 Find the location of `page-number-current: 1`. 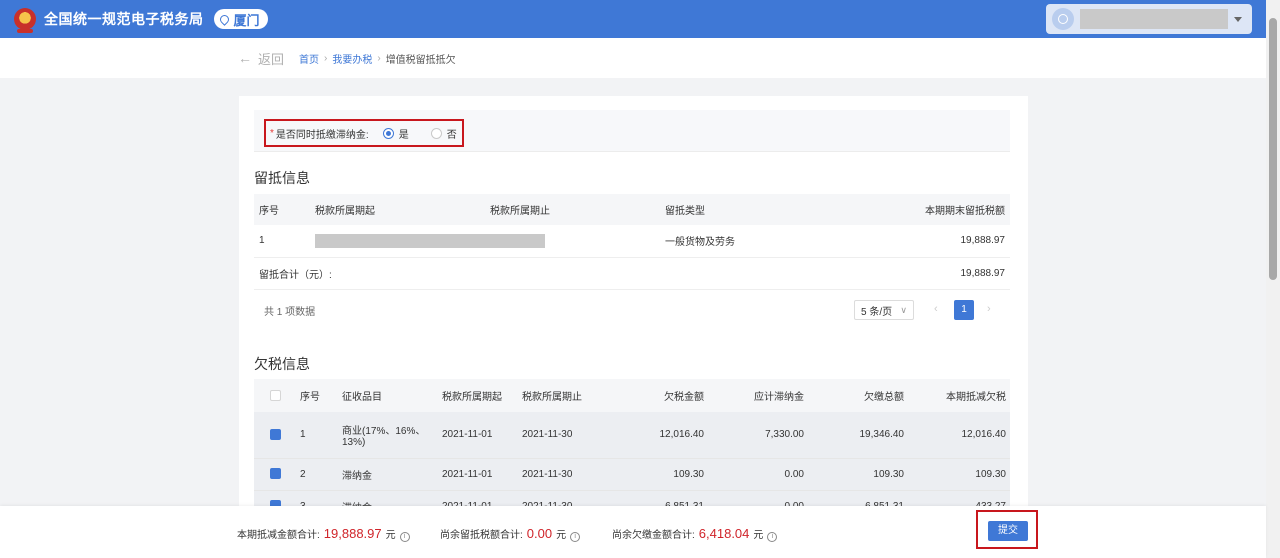

page-number-current: 1 is located at coordinates (964, 310).